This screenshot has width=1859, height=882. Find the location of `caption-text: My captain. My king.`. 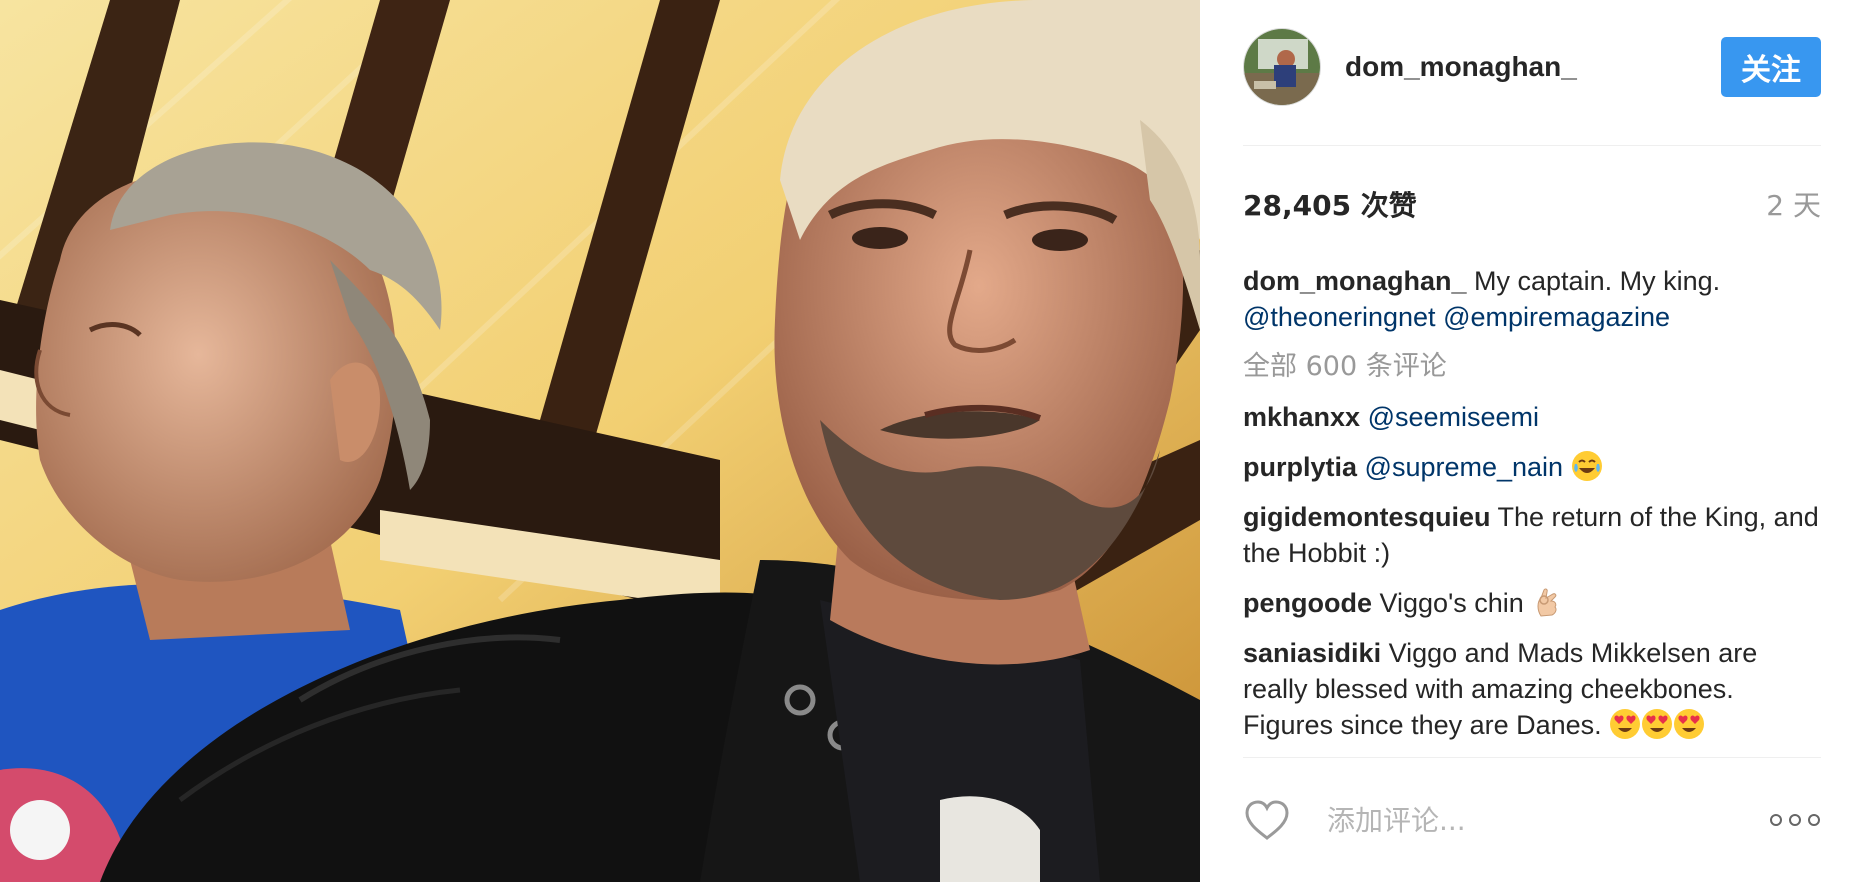

caption-text: My captain. My king. is located at coordinates (1593, 281).